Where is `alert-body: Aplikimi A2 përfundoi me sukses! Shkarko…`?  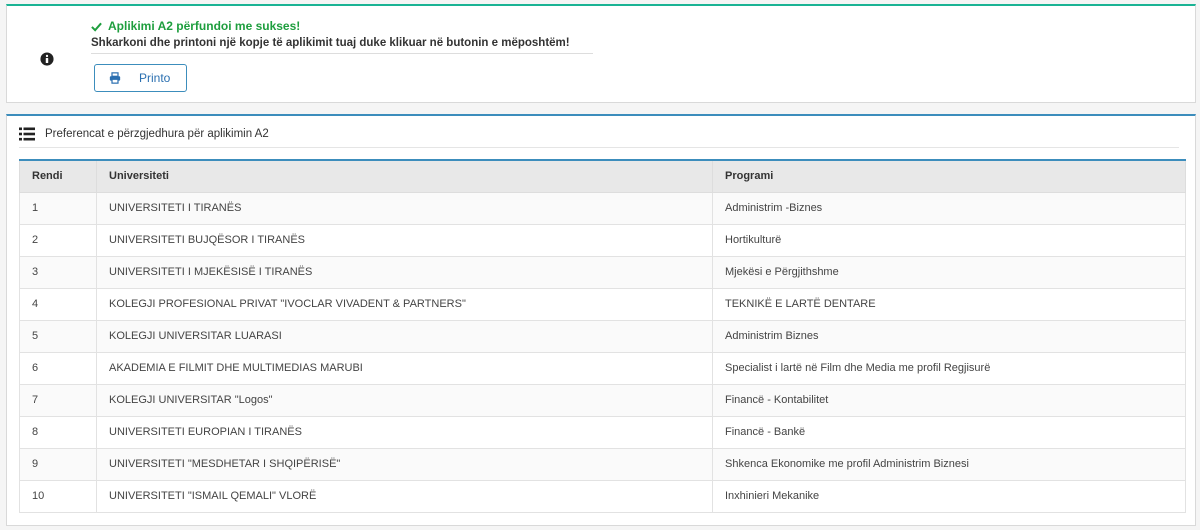
alert-body: Aplikimi A2 përfundoi me sukses! Shkarko… is located at coordinates (342, 36).